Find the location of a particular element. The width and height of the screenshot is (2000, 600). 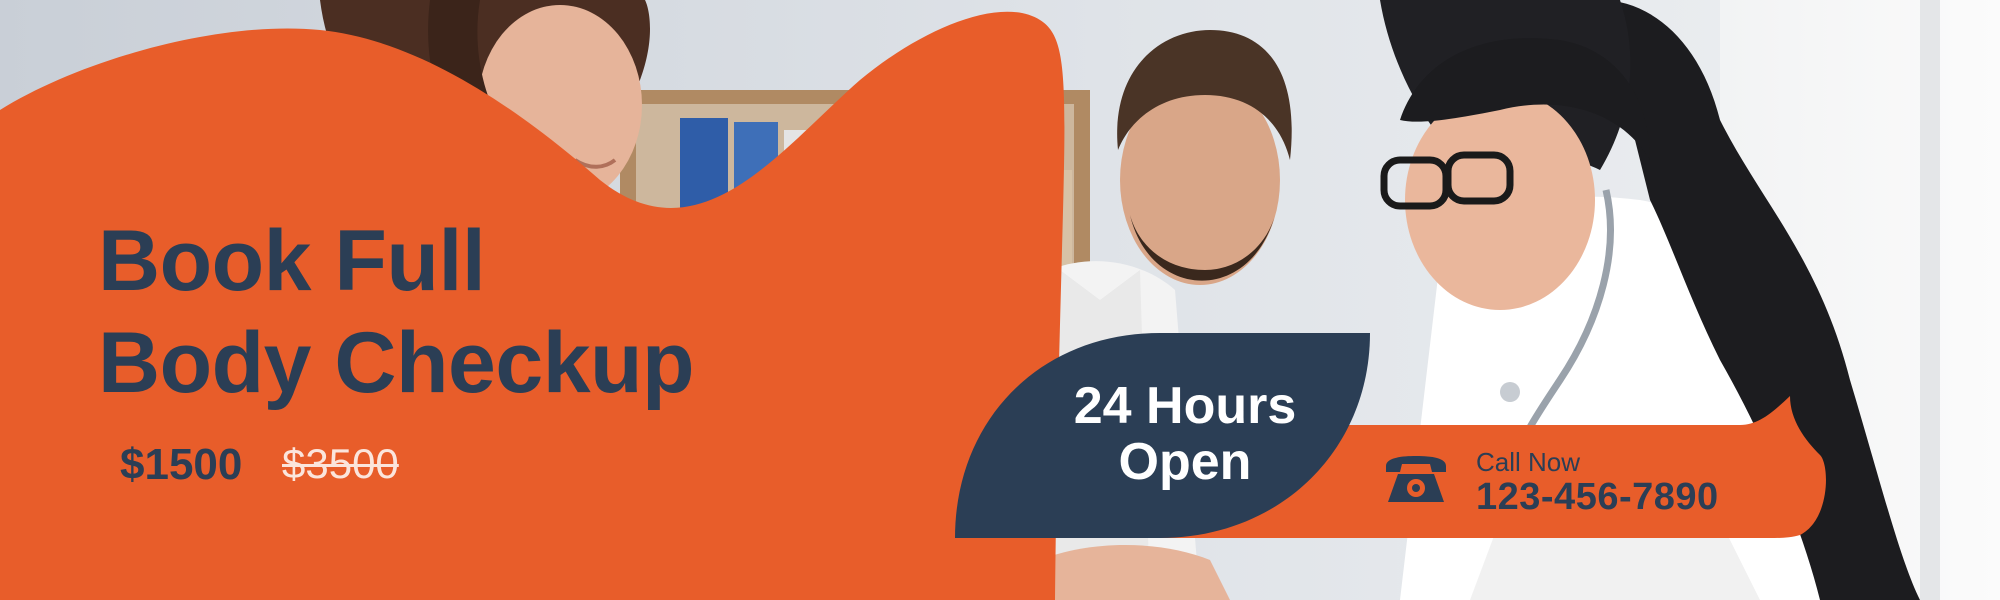

headline-line-2: Body Checkup is located at coordinates (396, 363).